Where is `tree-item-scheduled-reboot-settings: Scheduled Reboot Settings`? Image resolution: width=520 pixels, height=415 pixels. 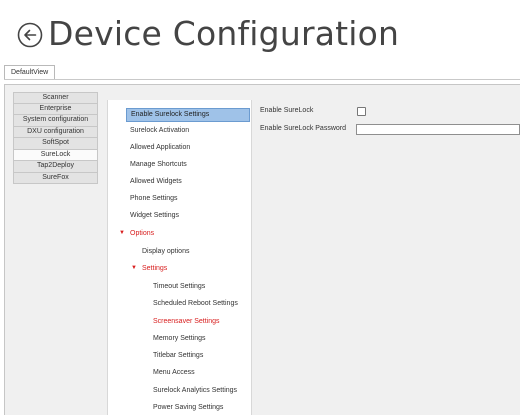 tree-item-scheduled-reboot-settings: Scheduled Reboot Settings is located at coordinates (195, 304).